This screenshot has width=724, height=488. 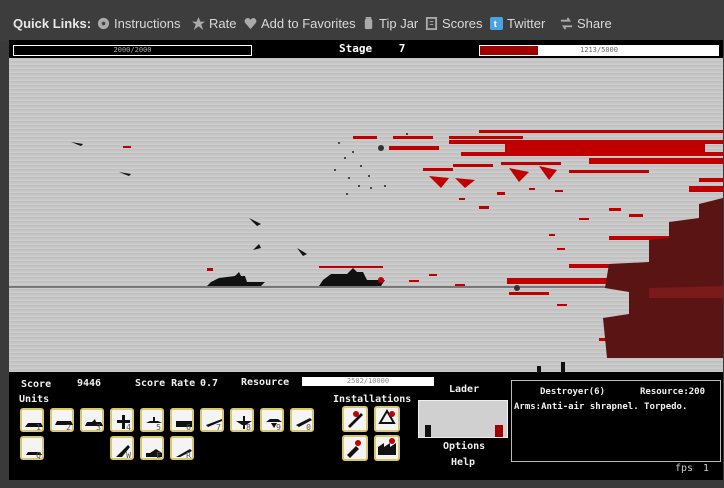 I want to click on unit-hotkey: 6, so click(x=188, y=427).